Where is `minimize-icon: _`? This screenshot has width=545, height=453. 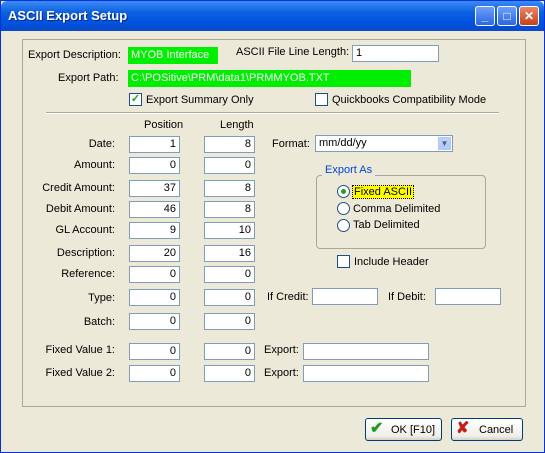
minimize-icon: _ is located at coordinates (485, 16).